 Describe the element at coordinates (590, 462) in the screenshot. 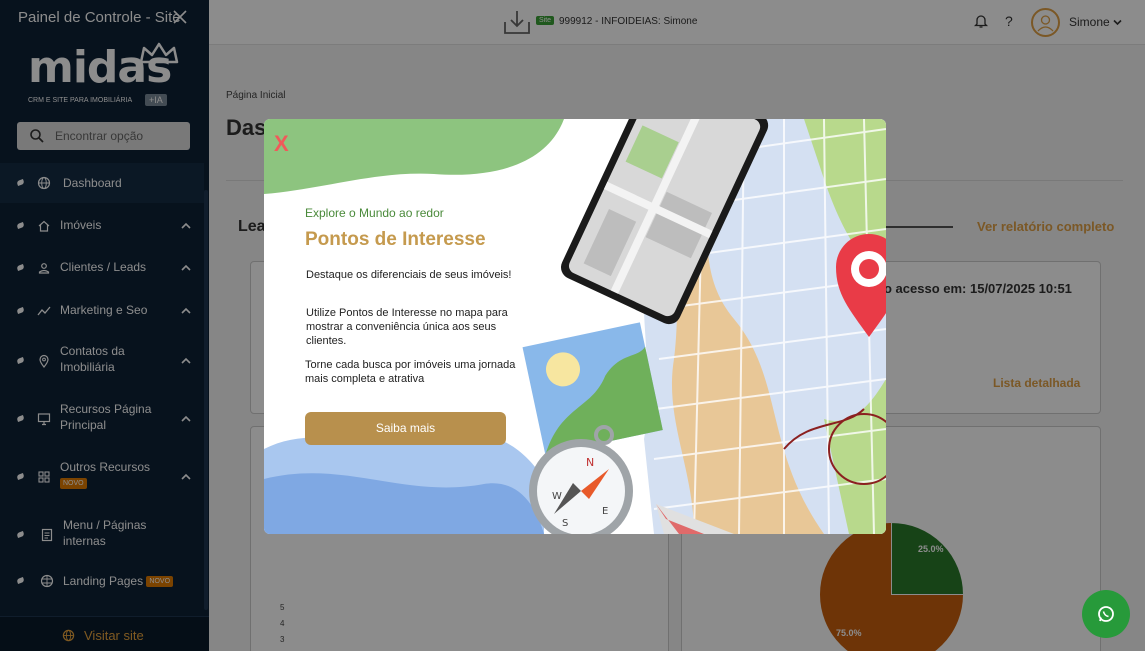

I see `svg-text: N` at that location.